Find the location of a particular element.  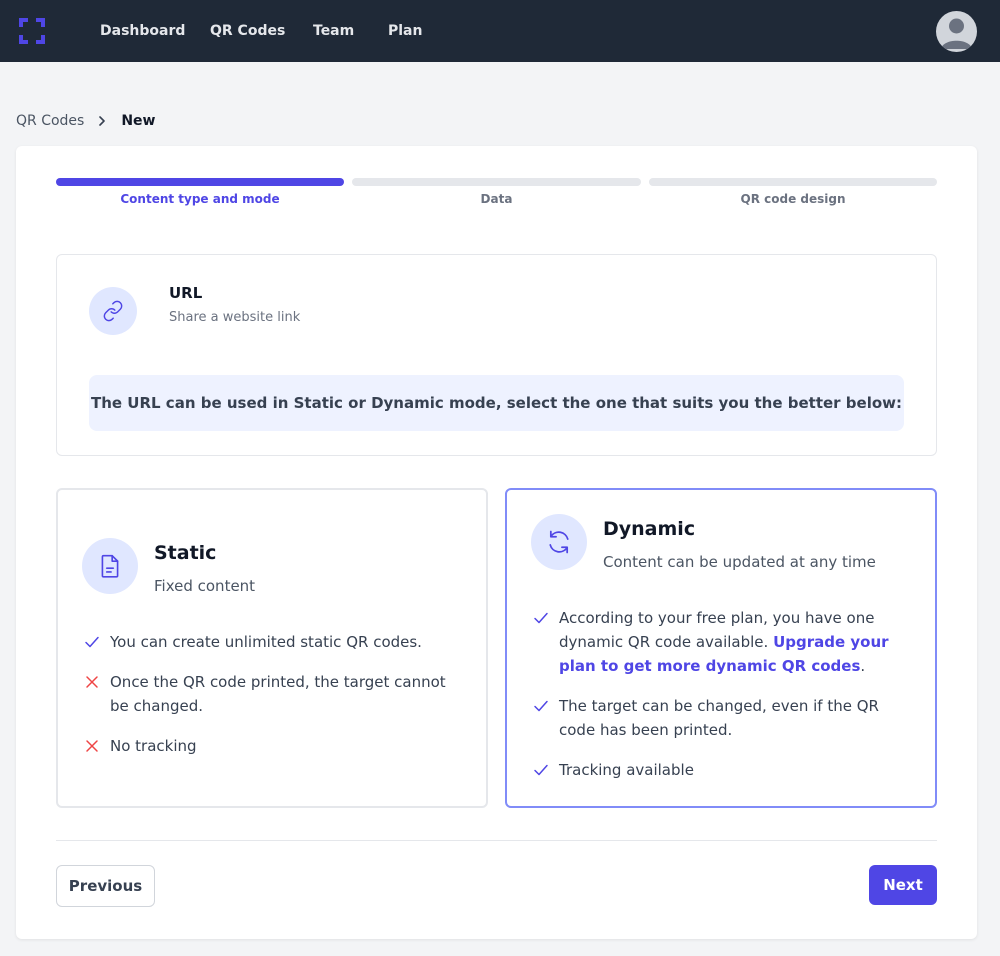

top-navbar: Dashboard QR Codes Team Plan is located at coordinates (500, 31).